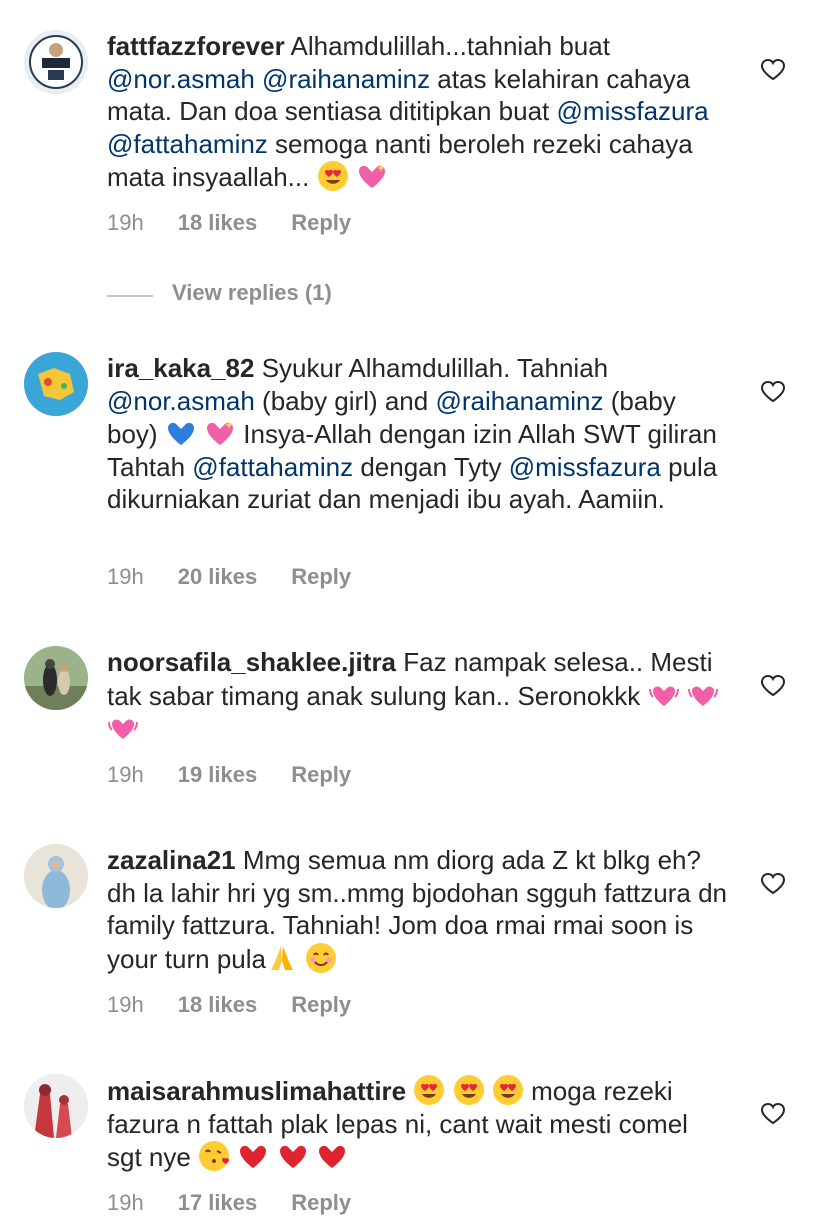  What do you see at coordinates (252, 293) in the screenshot?
I see `view-replies-label: View replies (1)` at bounding box center [252, 293].